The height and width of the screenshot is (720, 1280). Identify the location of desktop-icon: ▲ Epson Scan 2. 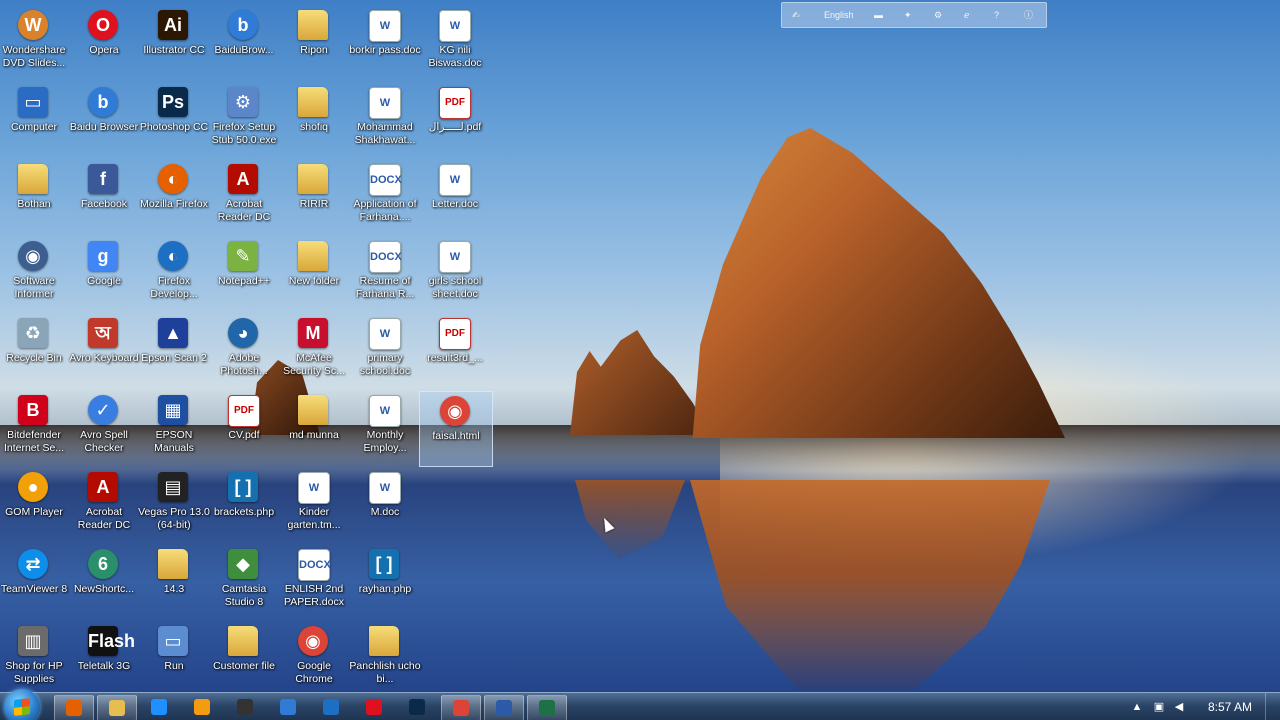
(174, 351).